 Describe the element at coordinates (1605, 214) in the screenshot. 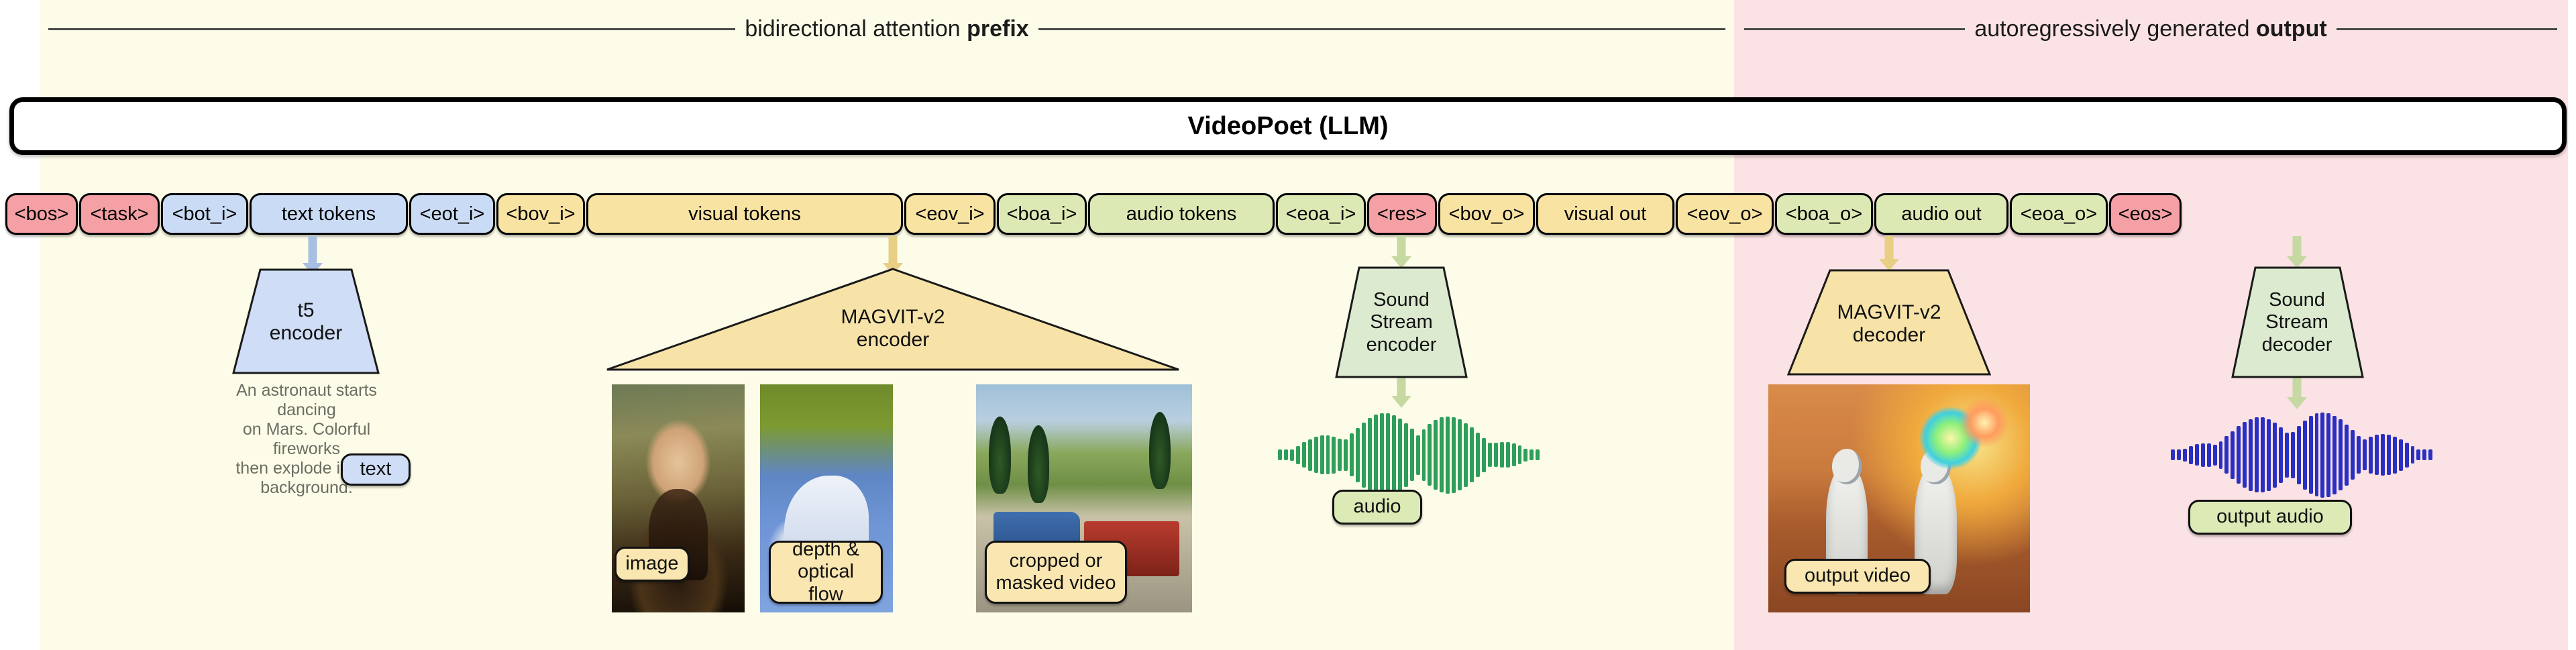

I see `token-visual-out: visual out` at that location.